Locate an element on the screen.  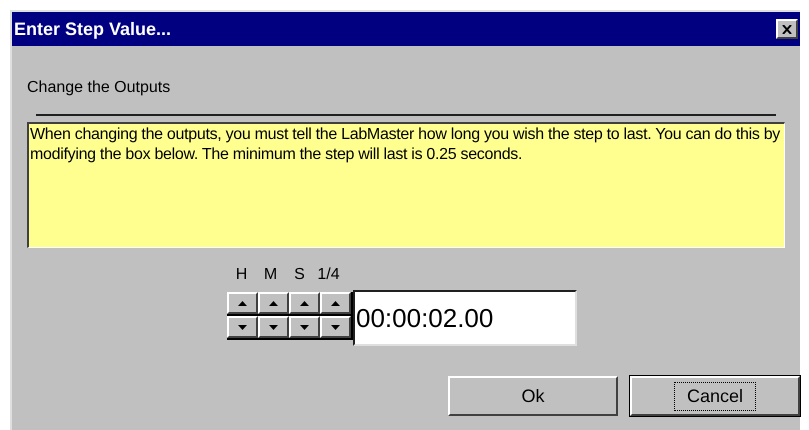
close-button is located at coordinates (787, 29).